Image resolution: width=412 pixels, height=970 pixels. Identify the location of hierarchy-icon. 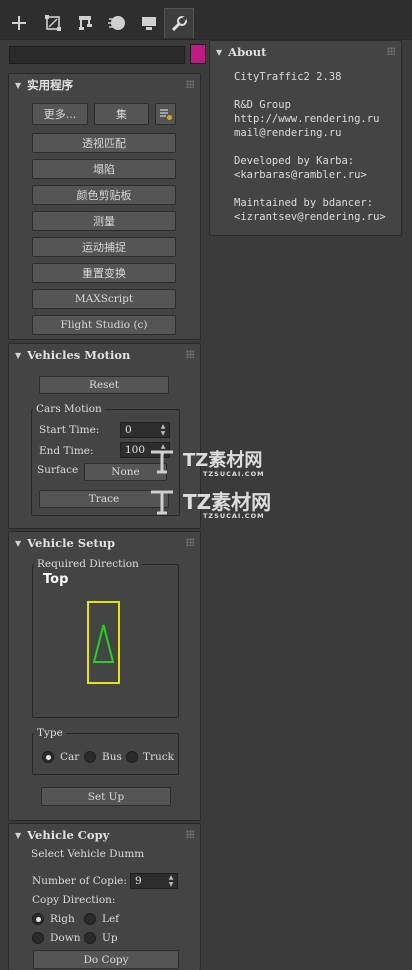
(85, 23).